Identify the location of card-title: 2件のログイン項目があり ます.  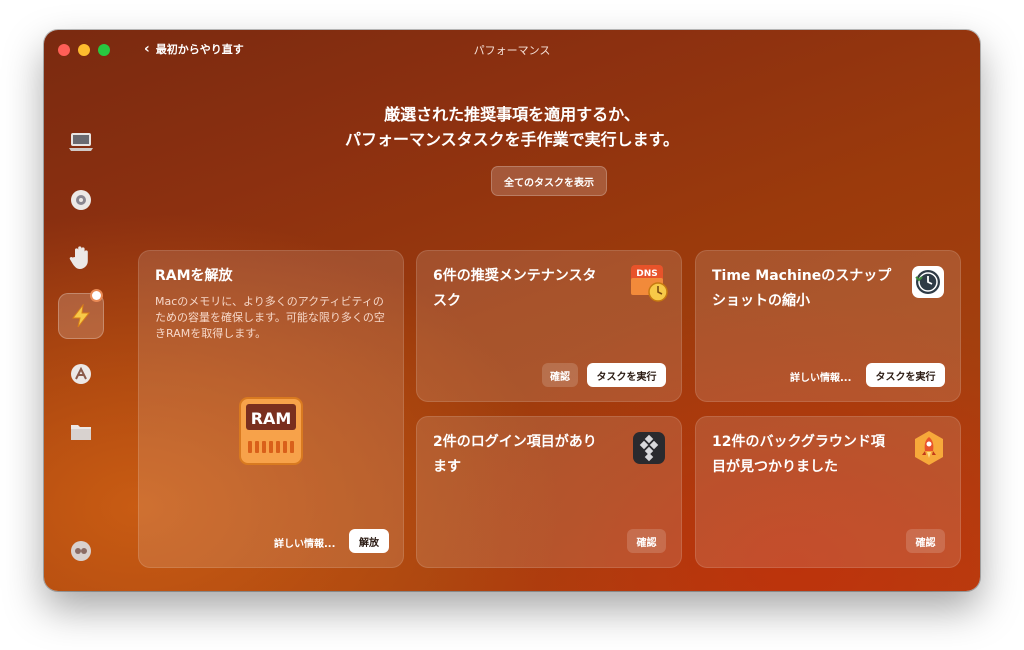
(515, 455).